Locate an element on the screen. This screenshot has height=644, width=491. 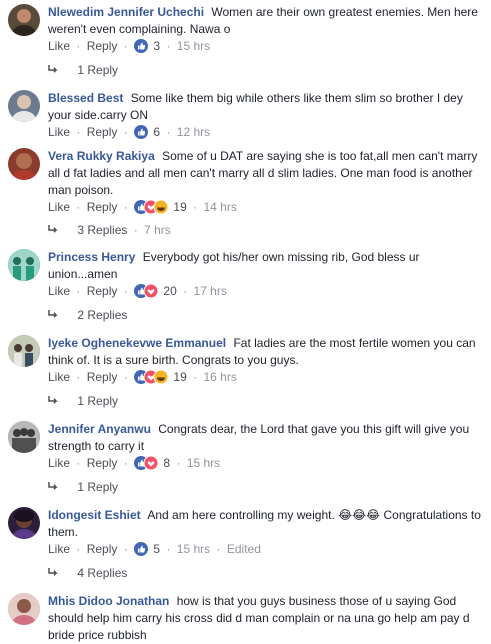
commenter-name: Idongesit Eshiet is located at coordinates (94, 515).